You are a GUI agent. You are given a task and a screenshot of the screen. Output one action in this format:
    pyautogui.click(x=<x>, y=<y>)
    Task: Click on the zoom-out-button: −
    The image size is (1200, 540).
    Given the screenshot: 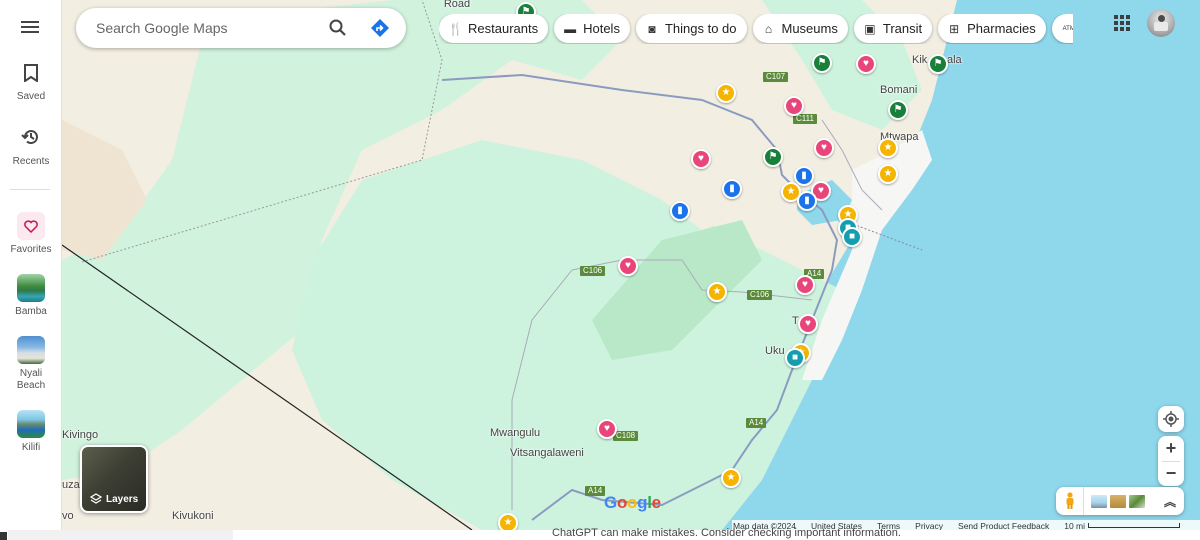 What is the action you would take?
    pyautogui.click(x=1171, y=473)
    